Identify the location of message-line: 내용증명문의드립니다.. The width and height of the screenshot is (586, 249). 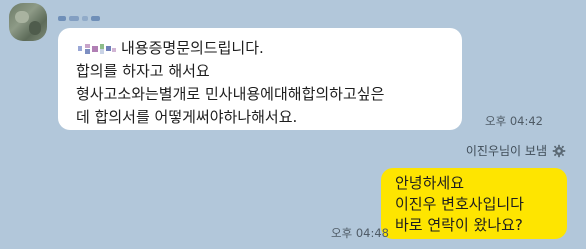
(263, 48).